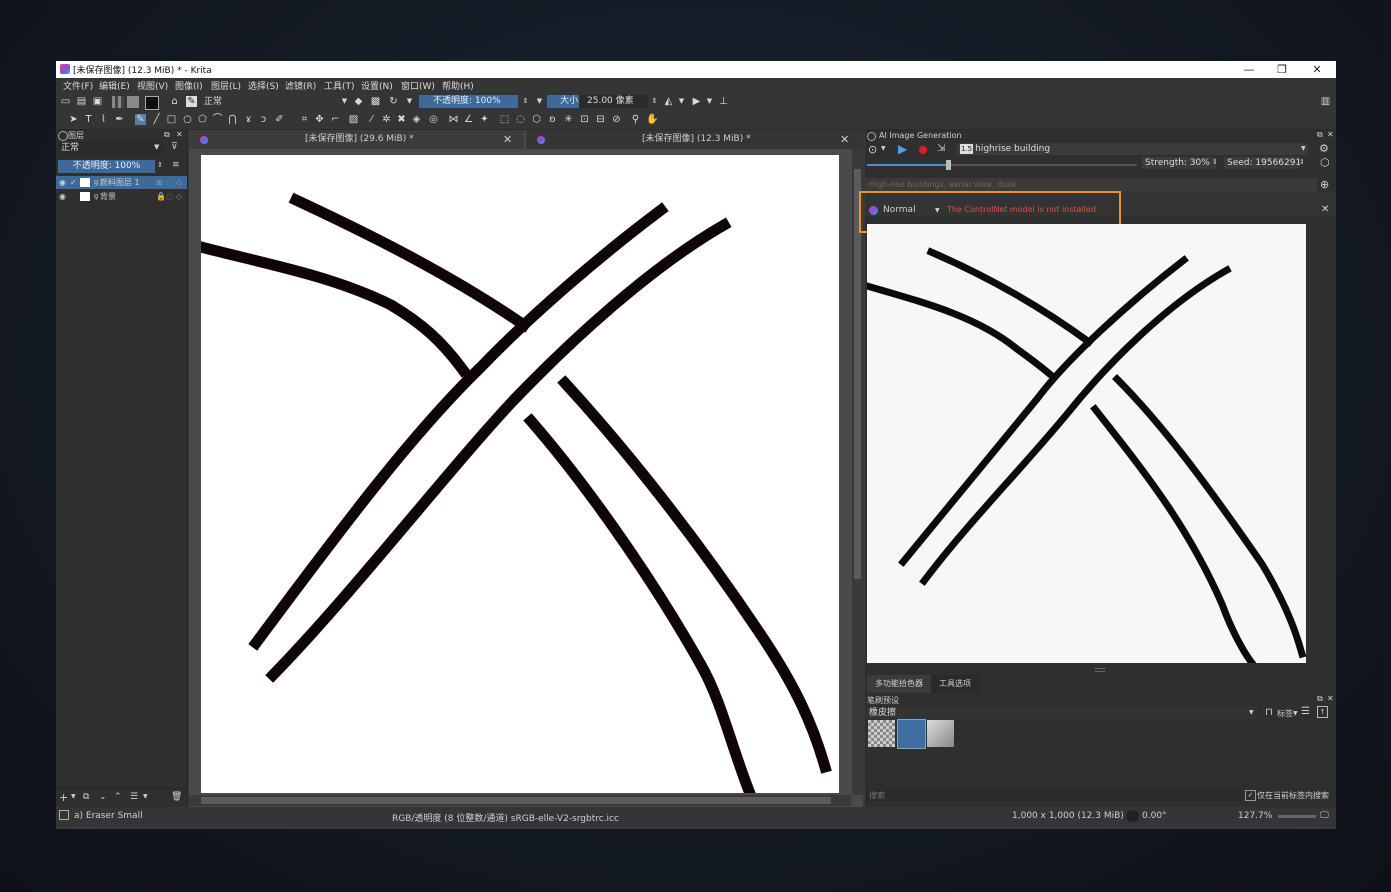  I want to click on fill-tool-icon: ◈, so click(416, 119).